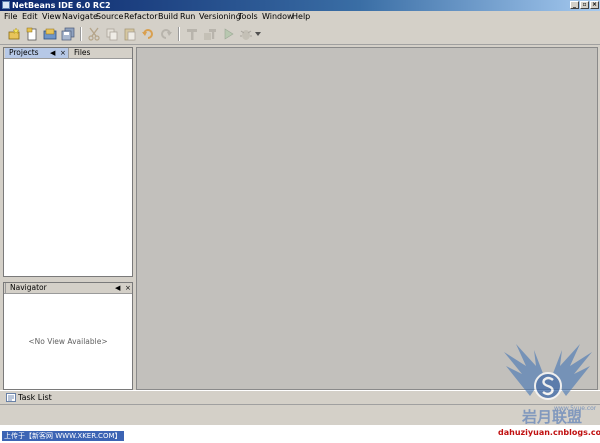  Describe the element at coordinates (187, 17) in the screenshot. I see `menu-run: Run` at that location.